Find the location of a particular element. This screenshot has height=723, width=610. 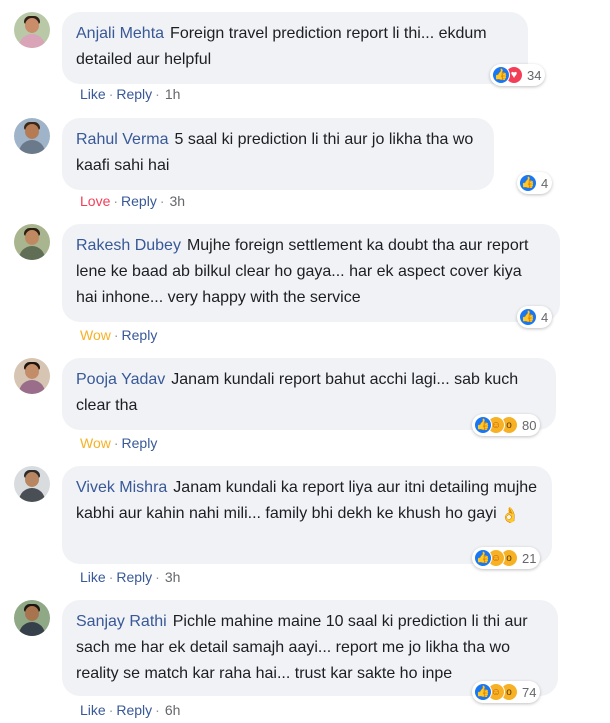

comment-timestamp: 1h is located at coordinates (173, 94).